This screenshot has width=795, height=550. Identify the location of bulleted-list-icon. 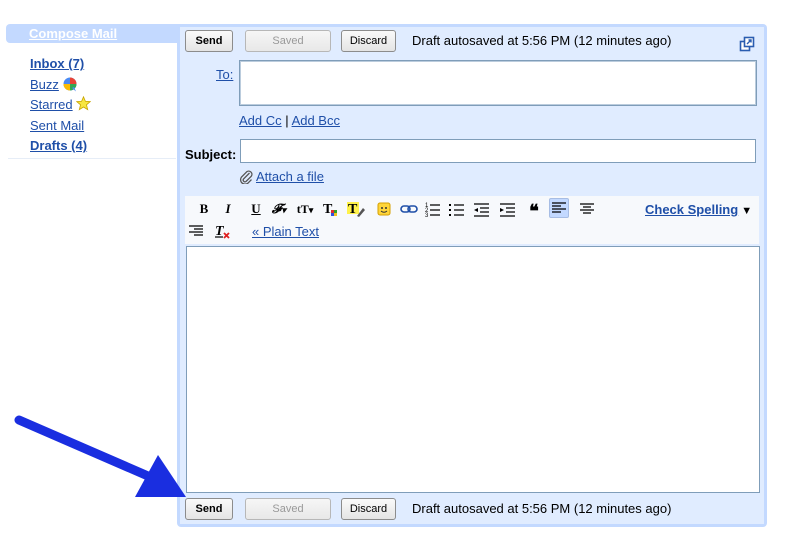
(457, 209).